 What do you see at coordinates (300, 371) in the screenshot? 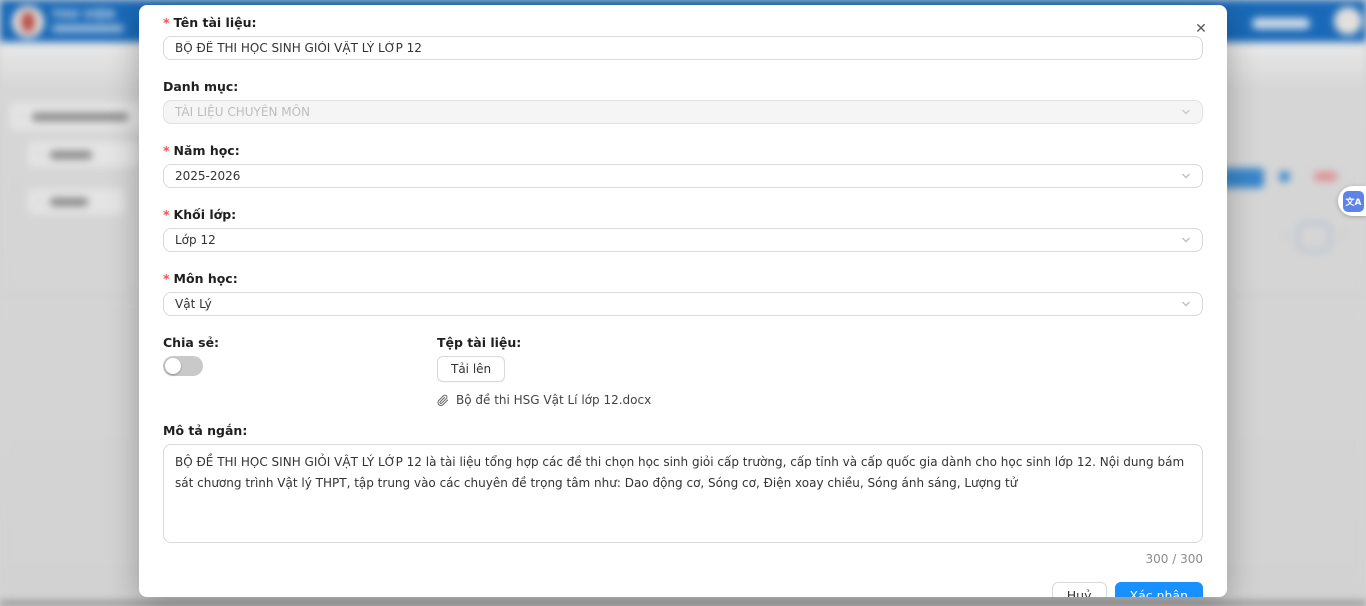
I see `field-share: Chia sẻ:` at bounding box center [300, 371].